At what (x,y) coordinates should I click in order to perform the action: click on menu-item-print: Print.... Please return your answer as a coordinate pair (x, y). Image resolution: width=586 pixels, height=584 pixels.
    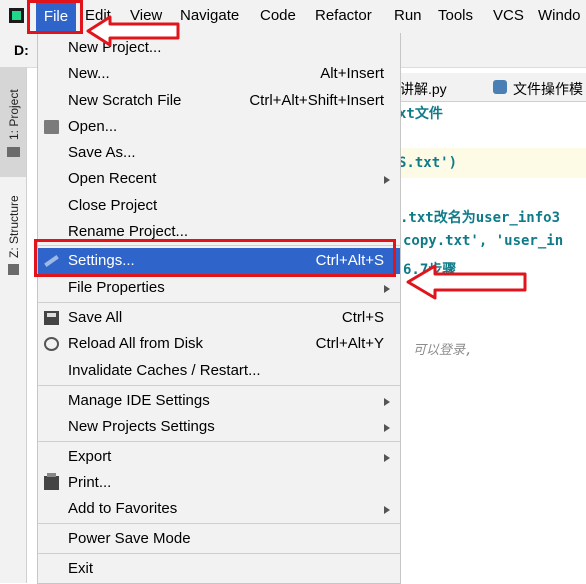
    Looking at the image, I should click on (219, 483).